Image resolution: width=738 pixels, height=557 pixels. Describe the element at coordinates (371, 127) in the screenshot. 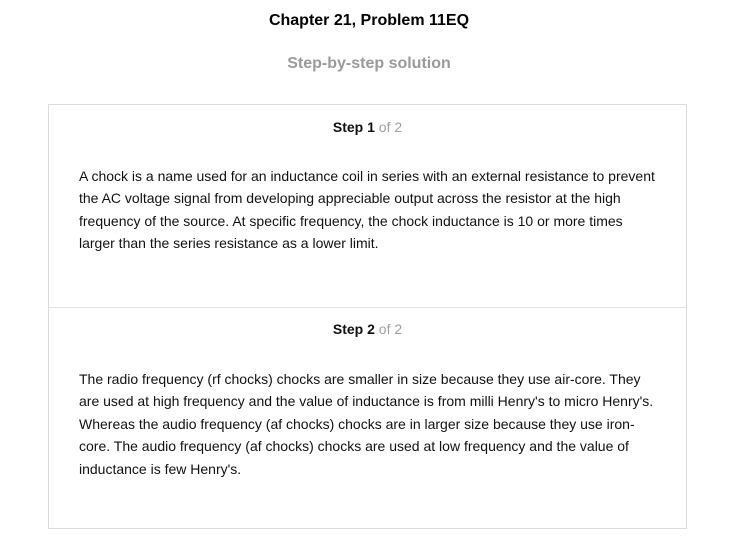

I see `step-number: 1` at that location.